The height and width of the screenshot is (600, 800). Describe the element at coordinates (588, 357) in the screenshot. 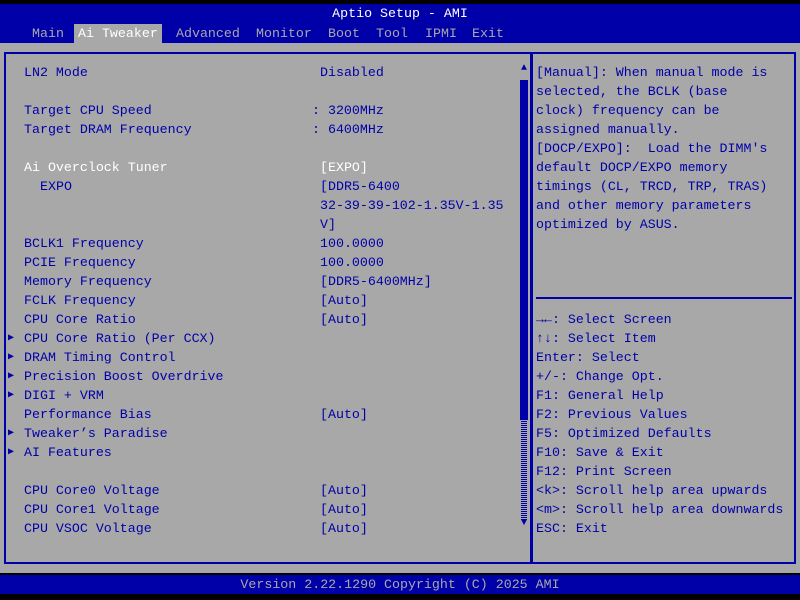

I see `key-hint: Enter: Select` at that location.